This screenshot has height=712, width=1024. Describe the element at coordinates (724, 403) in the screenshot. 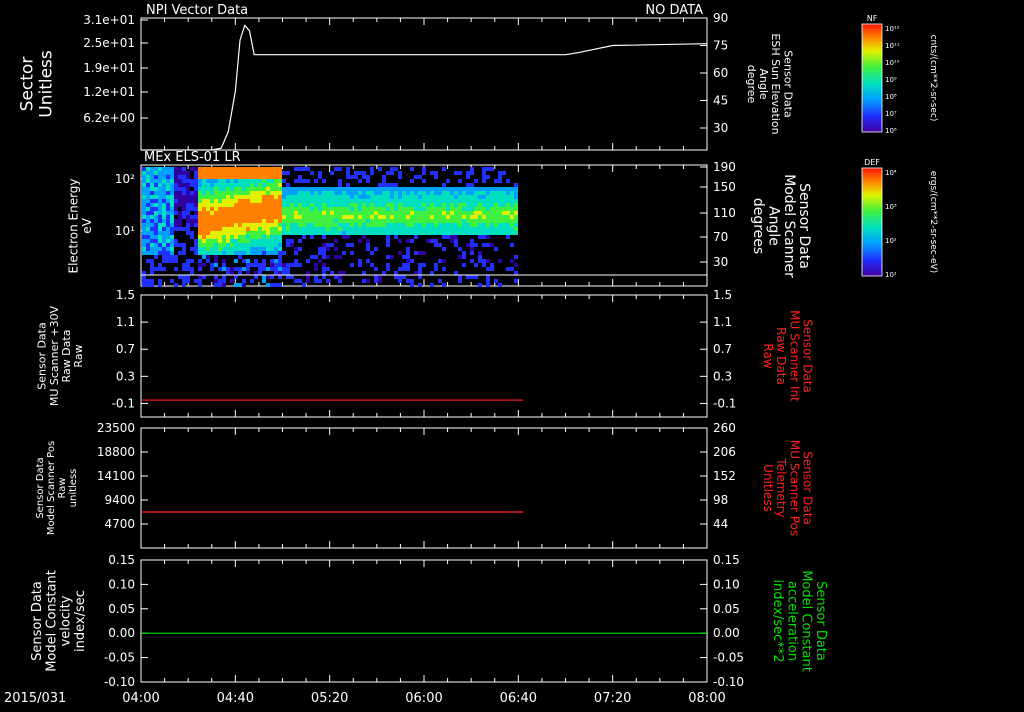

I see `y-tick-label-right: -0.1` at that location.